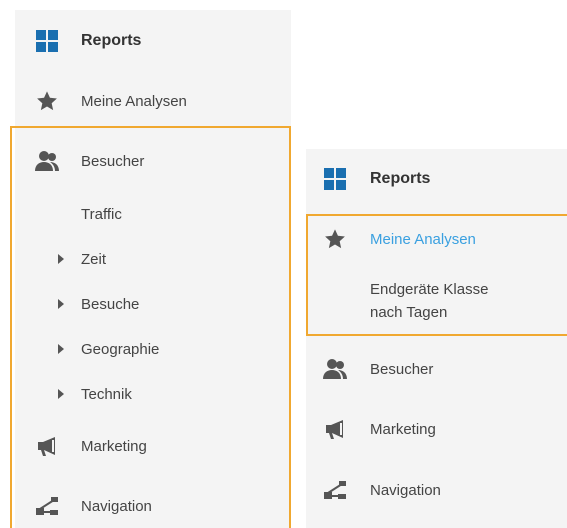 The image size is (567, 528). What do you see at coordinates (153, 259) in the screenshot?
I see `sidebar-subitem-zeit: Zeit` at bounding box center [153, 259].